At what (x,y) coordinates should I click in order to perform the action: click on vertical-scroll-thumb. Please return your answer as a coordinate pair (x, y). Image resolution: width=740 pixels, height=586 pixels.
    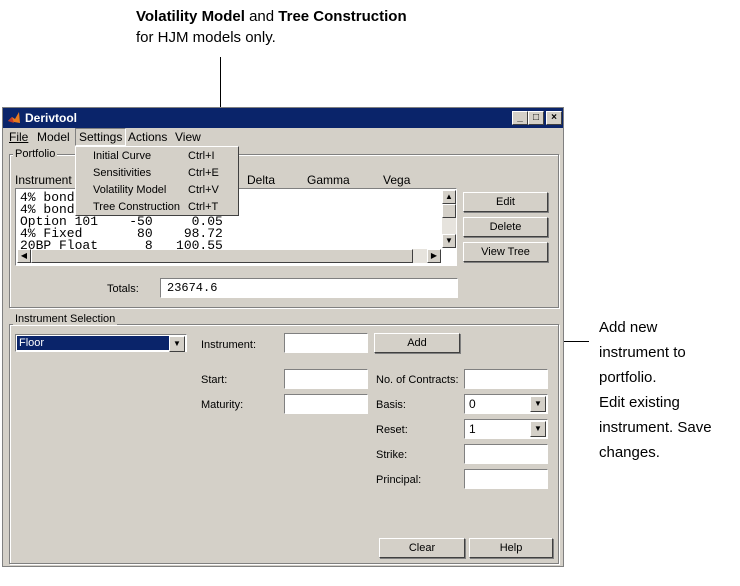
    Looking at the image, I should click on (449, 211).